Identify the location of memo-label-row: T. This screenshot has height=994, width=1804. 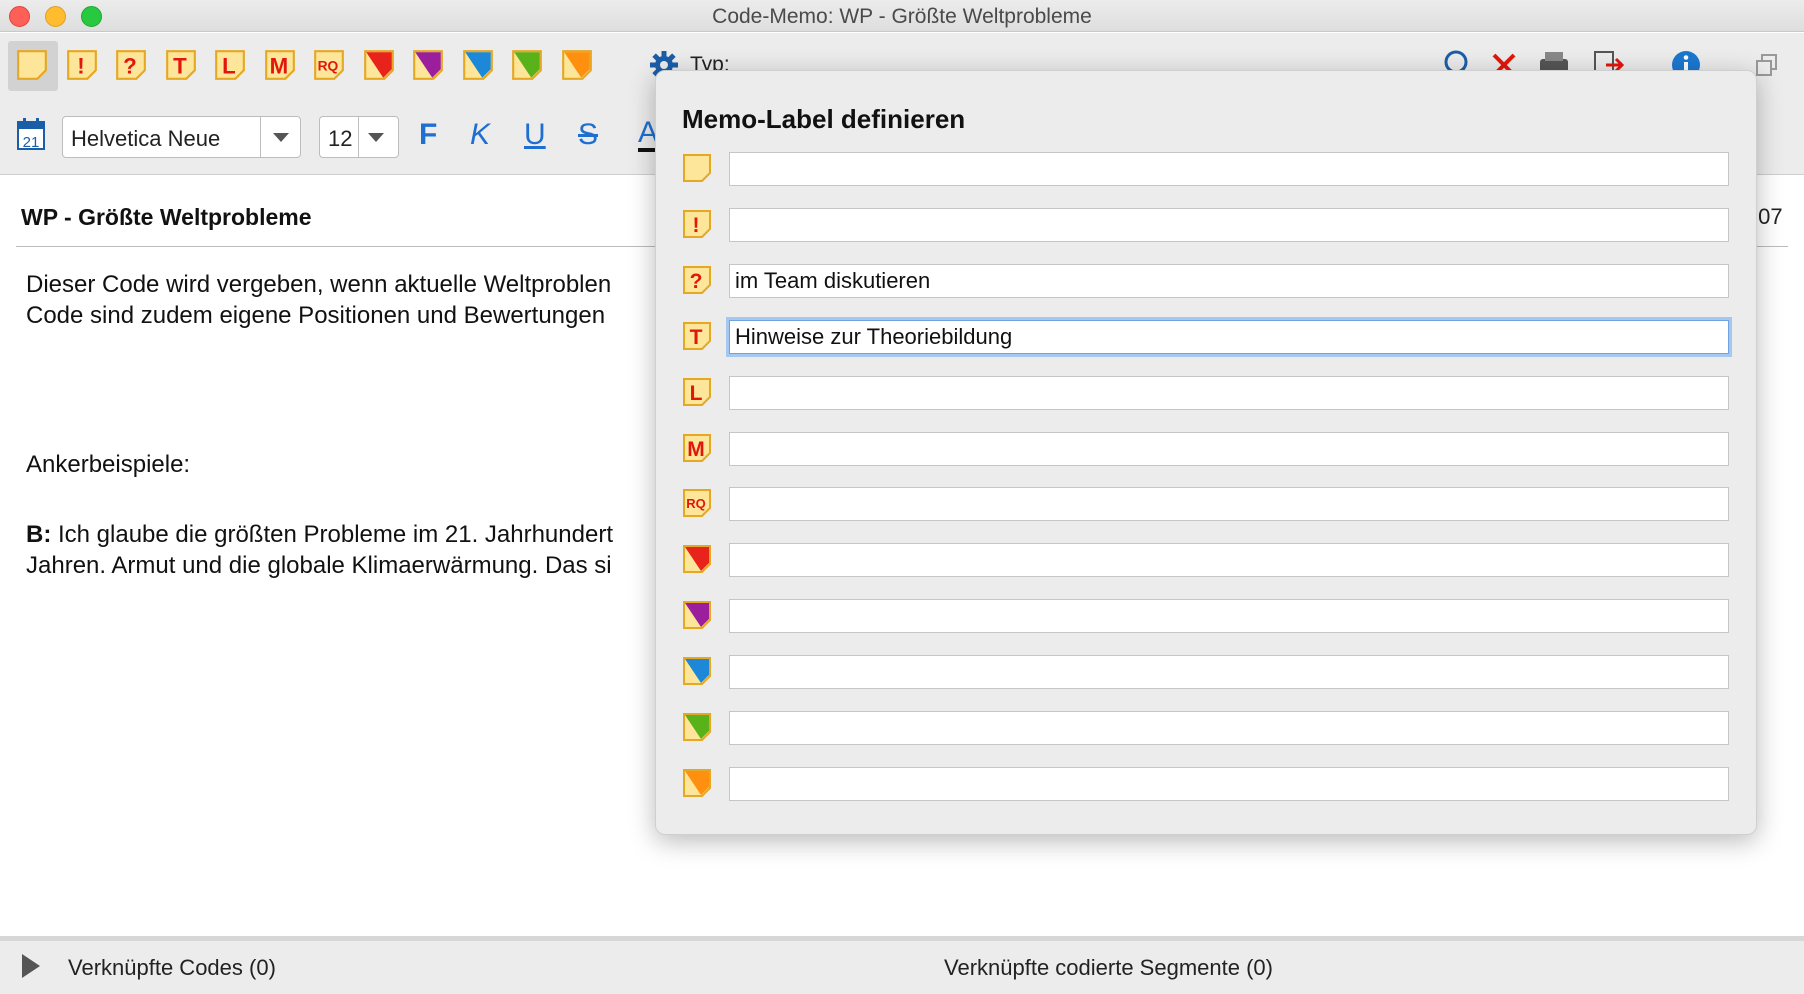
(1206, 337).